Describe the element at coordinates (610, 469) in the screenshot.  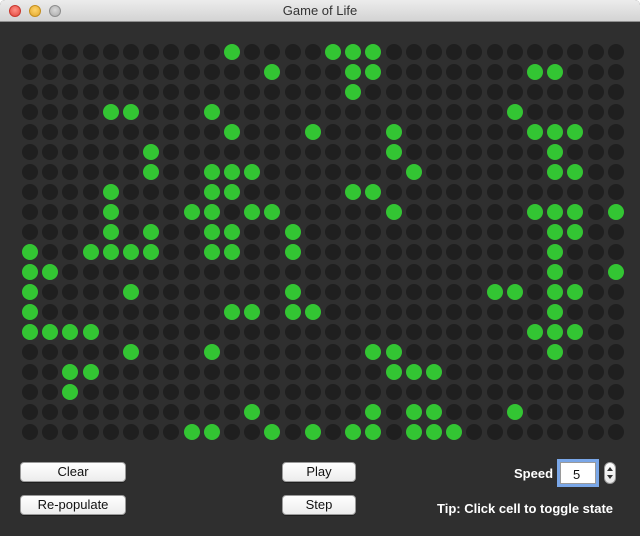
I see `stepper-up-arrow-icon` at that location.